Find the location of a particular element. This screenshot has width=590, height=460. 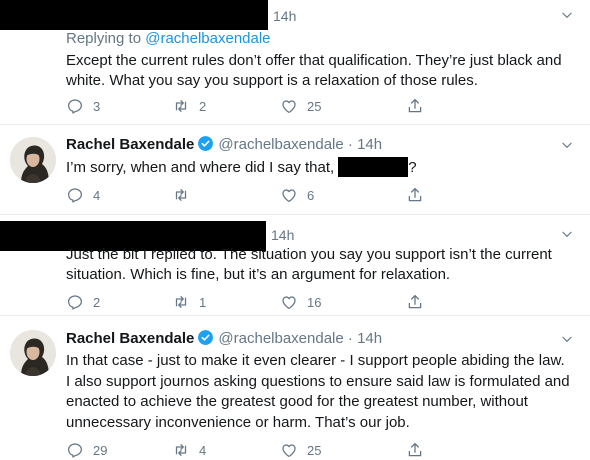

reply-button: 4 is located at coordinates (83, 195).